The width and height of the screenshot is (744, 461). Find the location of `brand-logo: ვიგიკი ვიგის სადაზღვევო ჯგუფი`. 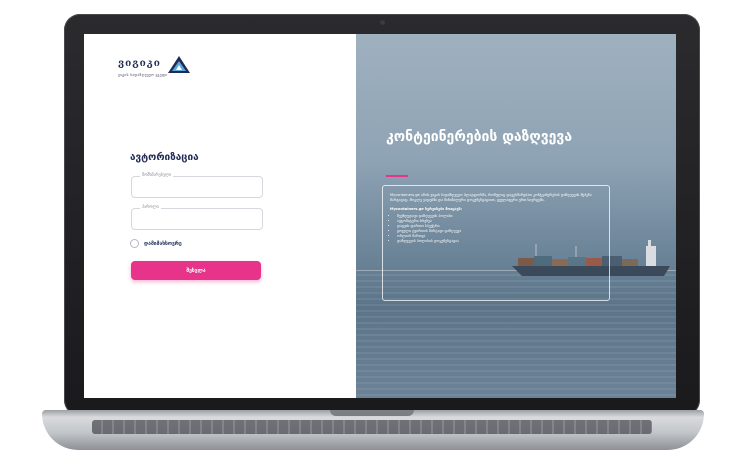

brand-logo: ვიგიკი ვიგის სადაზღვევო ჯგუფი is located at coordinates (163, 68).